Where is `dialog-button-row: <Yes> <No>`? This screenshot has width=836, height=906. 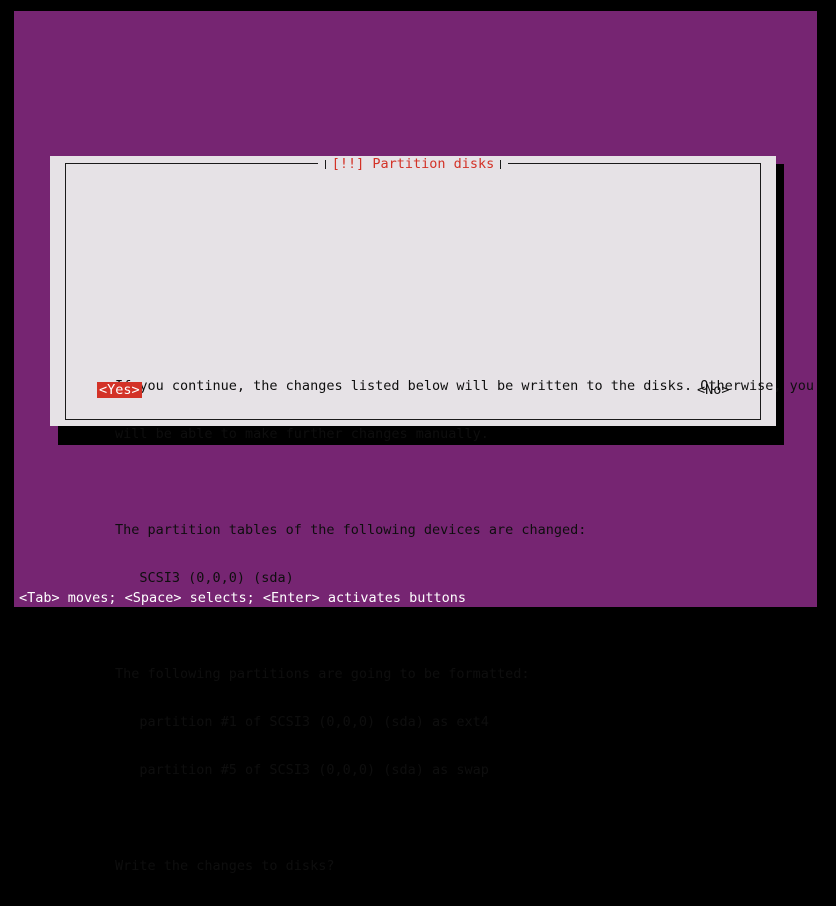
dialog-button-row: <Yes> <No> is located at coordinates (413, 390).